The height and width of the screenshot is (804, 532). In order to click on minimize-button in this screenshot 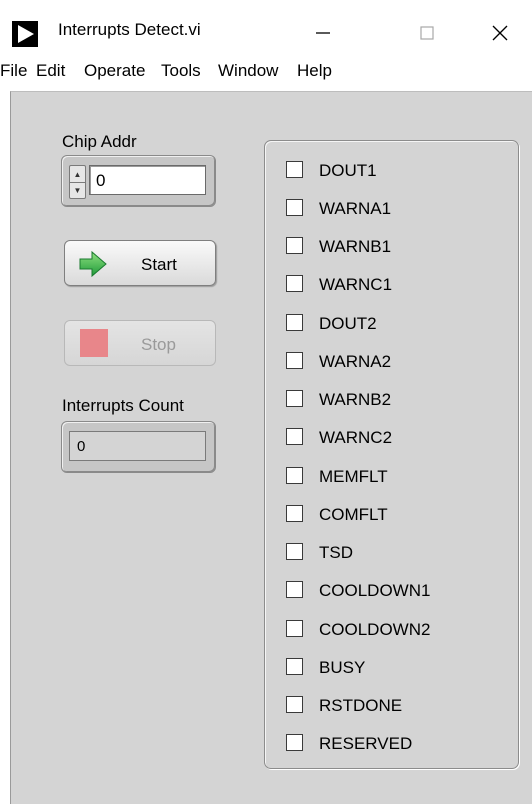, I will do `click(323, 33)`.